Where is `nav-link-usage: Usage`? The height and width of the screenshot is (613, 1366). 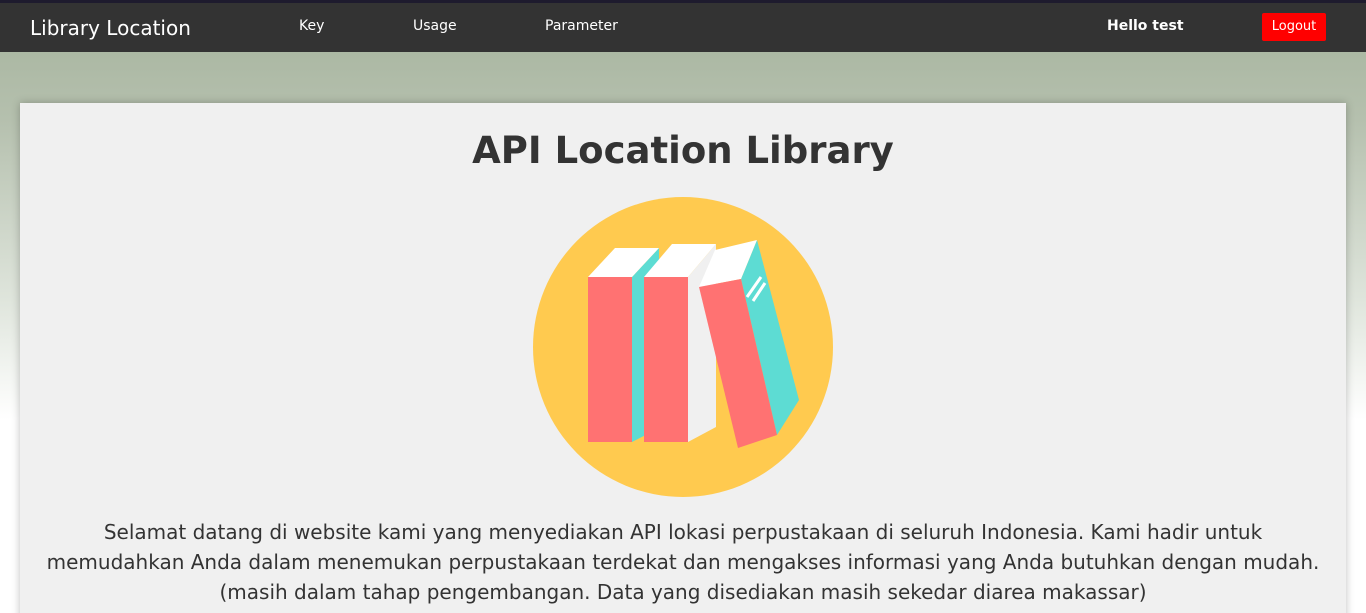 nav-link-usage: Usage is located at coordinates (435, 26).